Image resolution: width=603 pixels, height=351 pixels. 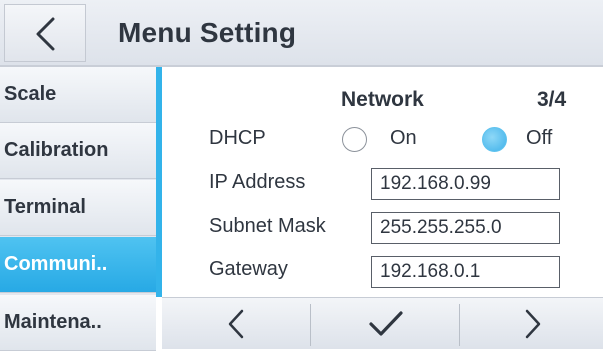 What do you see at coordinates (539, 138) in the screenshot?
I see `dhcp-off-label: Off` at bounding box center [539, 138].